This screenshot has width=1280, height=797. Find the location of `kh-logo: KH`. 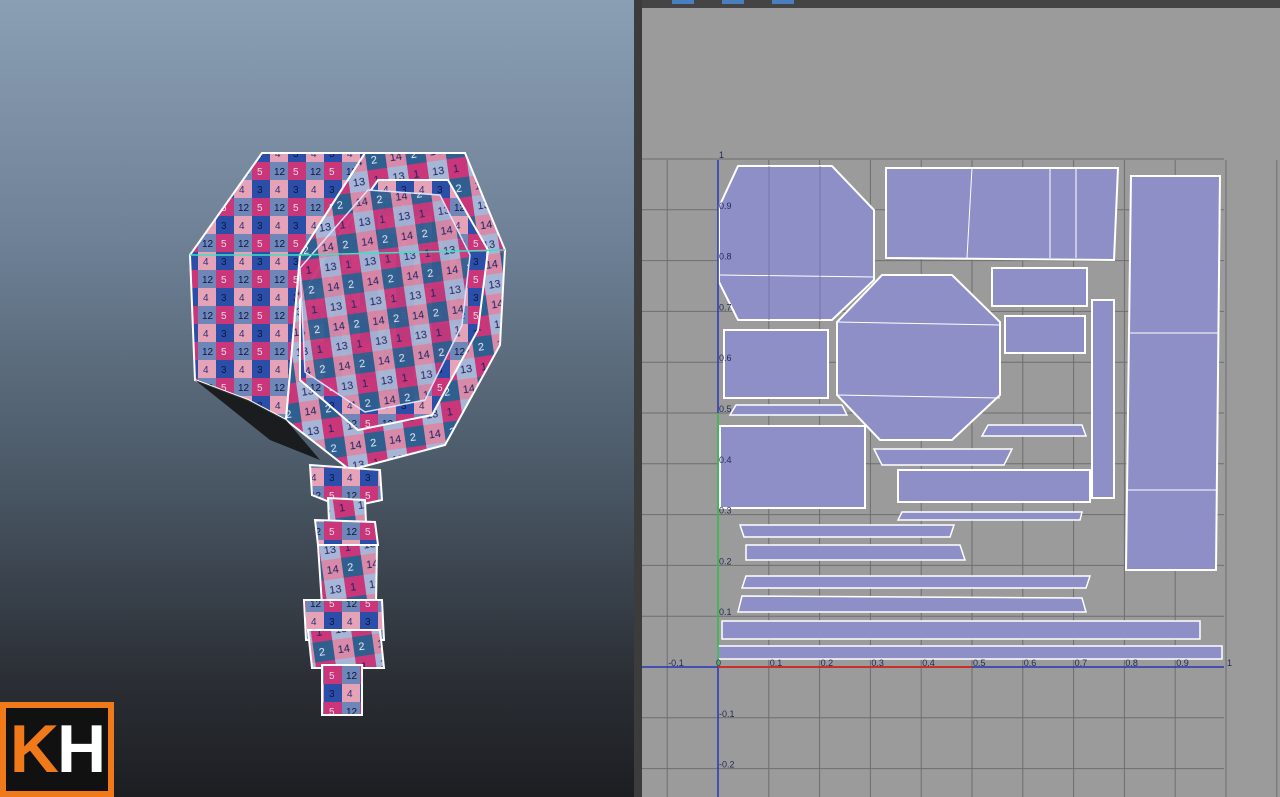

kh-logo: KH is located at coordinates (57, 749).